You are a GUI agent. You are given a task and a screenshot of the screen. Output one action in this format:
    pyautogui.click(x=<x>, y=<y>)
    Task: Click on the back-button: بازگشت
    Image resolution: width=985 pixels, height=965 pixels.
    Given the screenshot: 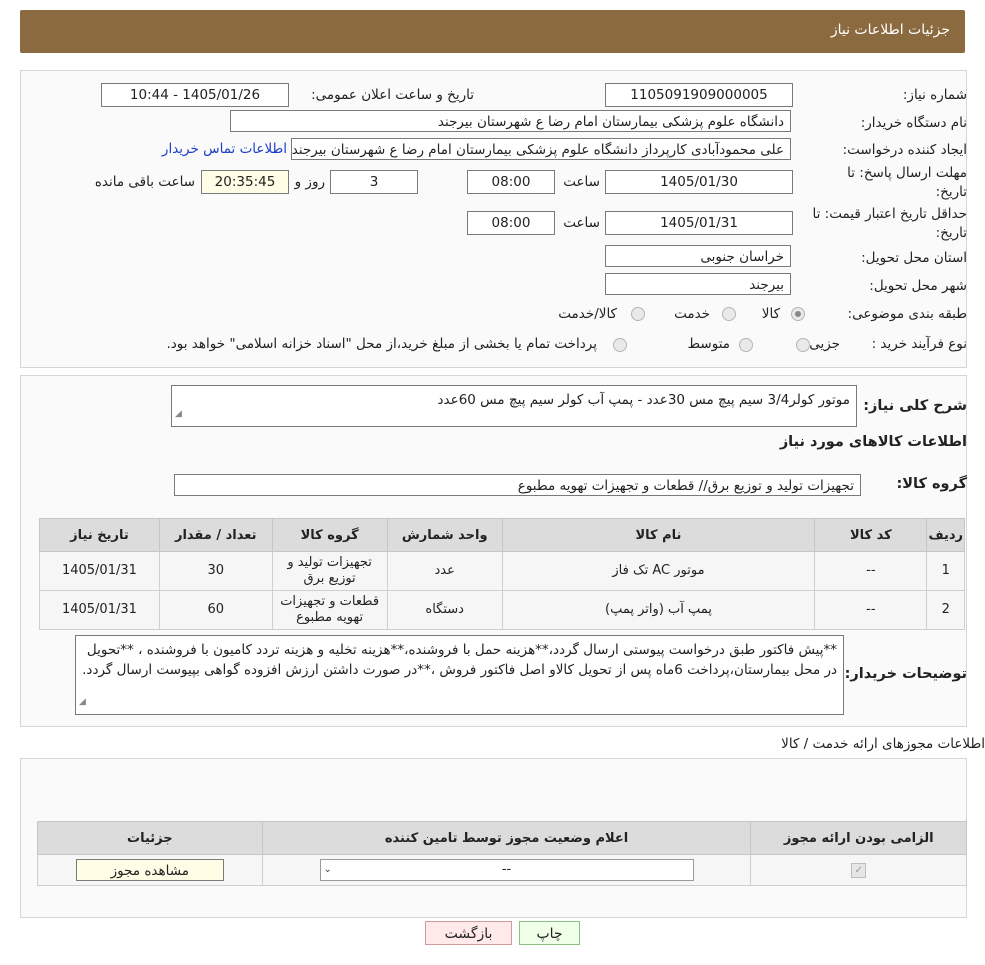 What is the action you would take?
    pyautogui.click(x=468, y=933)
    